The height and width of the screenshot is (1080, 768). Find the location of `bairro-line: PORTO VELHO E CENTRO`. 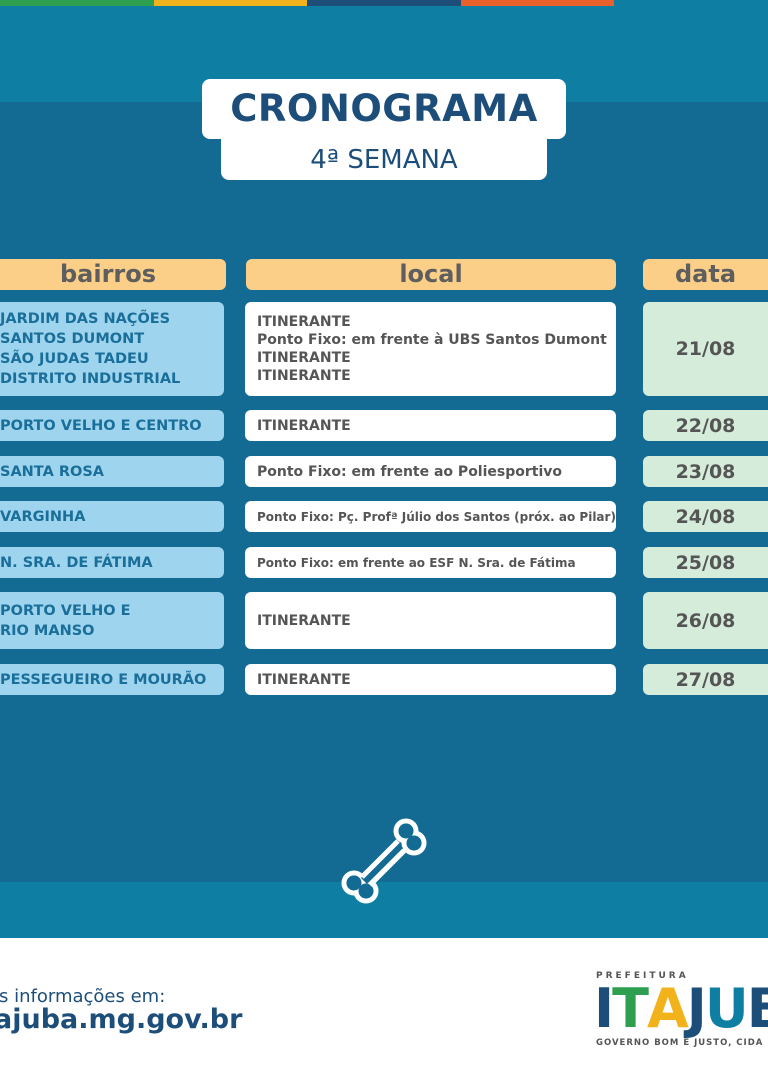

bairro-line: PORTO VELHO E CENTRO is located at coordinates (101, 425).